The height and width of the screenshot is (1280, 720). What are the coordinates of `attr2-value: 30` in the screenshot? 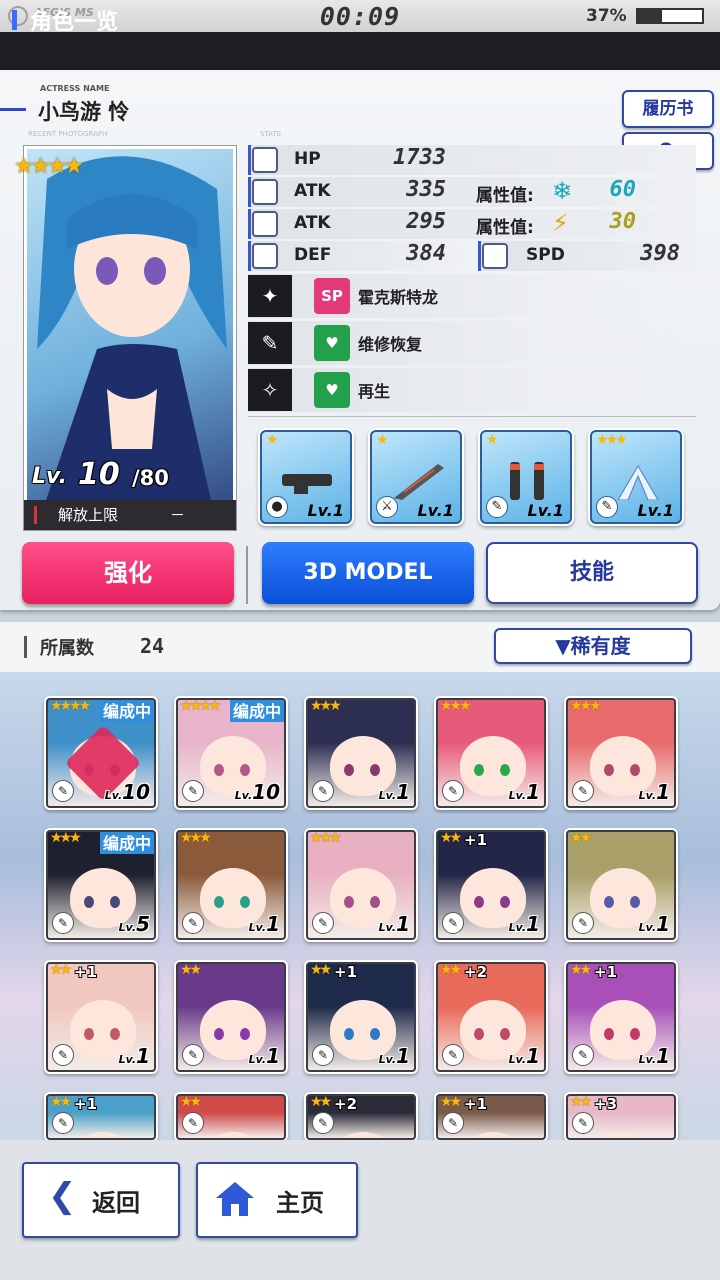 It's located at (623, 221).